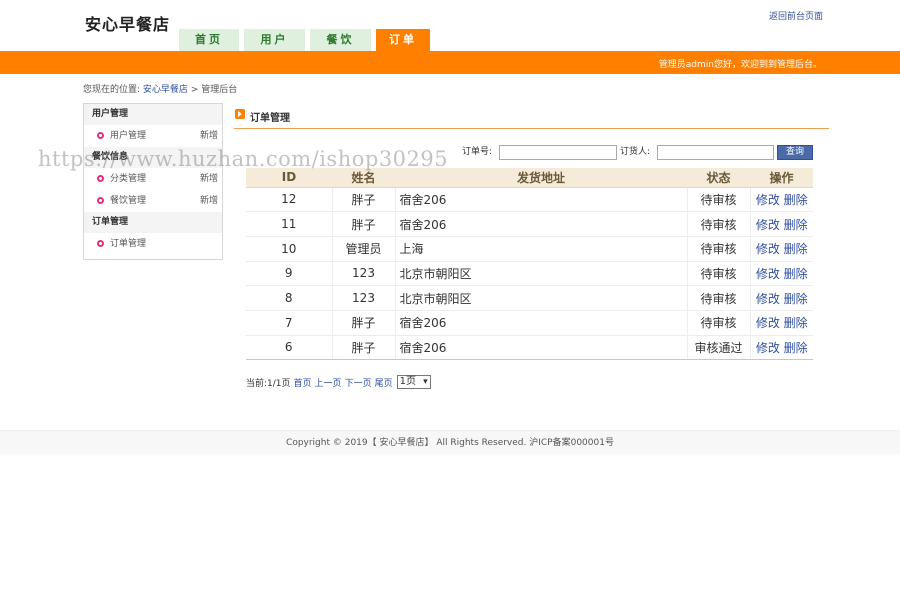  I want to click on search-button: 查询, so click(795, 152).